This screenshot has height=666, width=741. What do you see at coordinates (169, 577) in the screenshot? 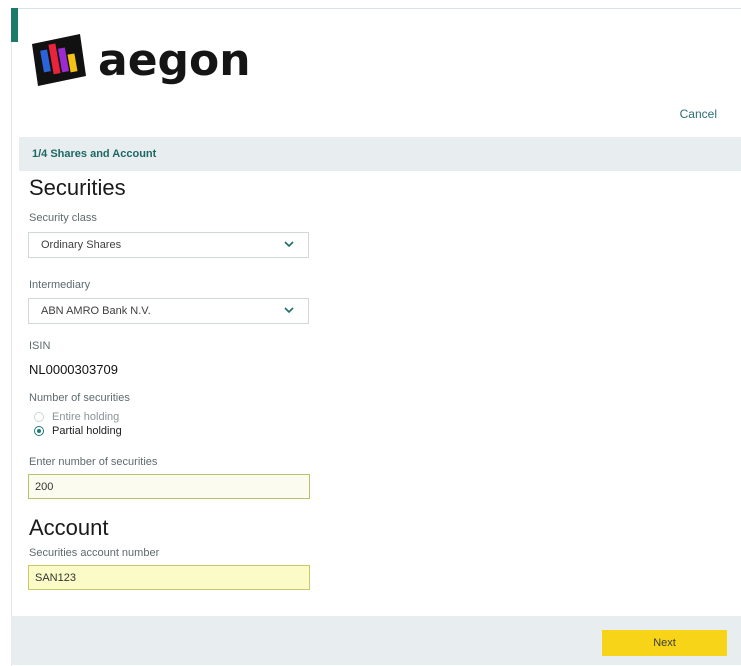
I see `account-number-input` at bounding box center [169, 577].